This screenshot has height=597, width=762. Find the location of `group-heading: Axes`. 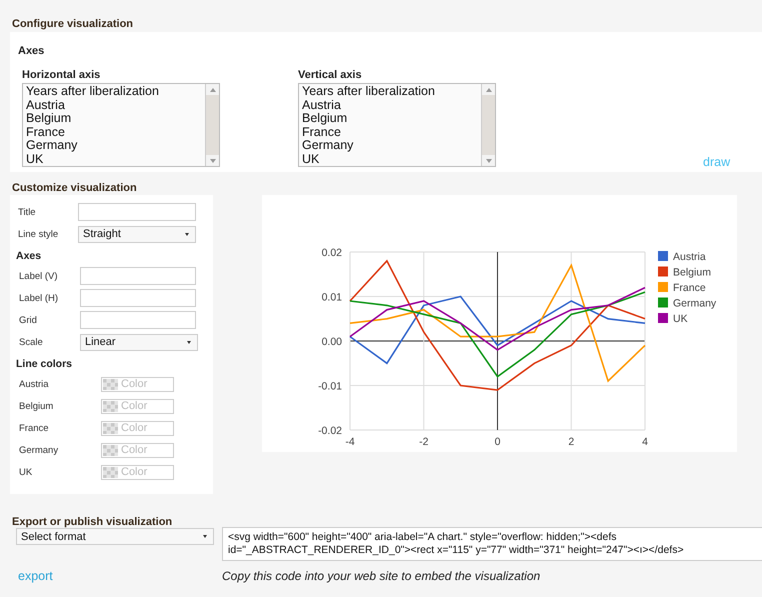

group-heading: Axes is located at coordinates (29, 256).